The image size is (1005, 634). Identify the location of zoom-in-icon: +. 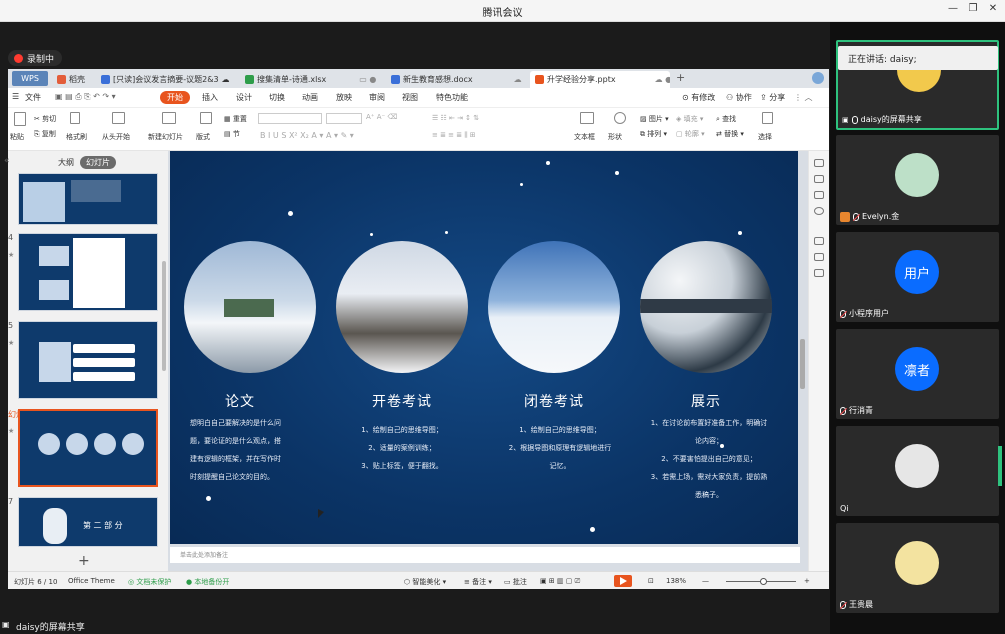
(807, 581).